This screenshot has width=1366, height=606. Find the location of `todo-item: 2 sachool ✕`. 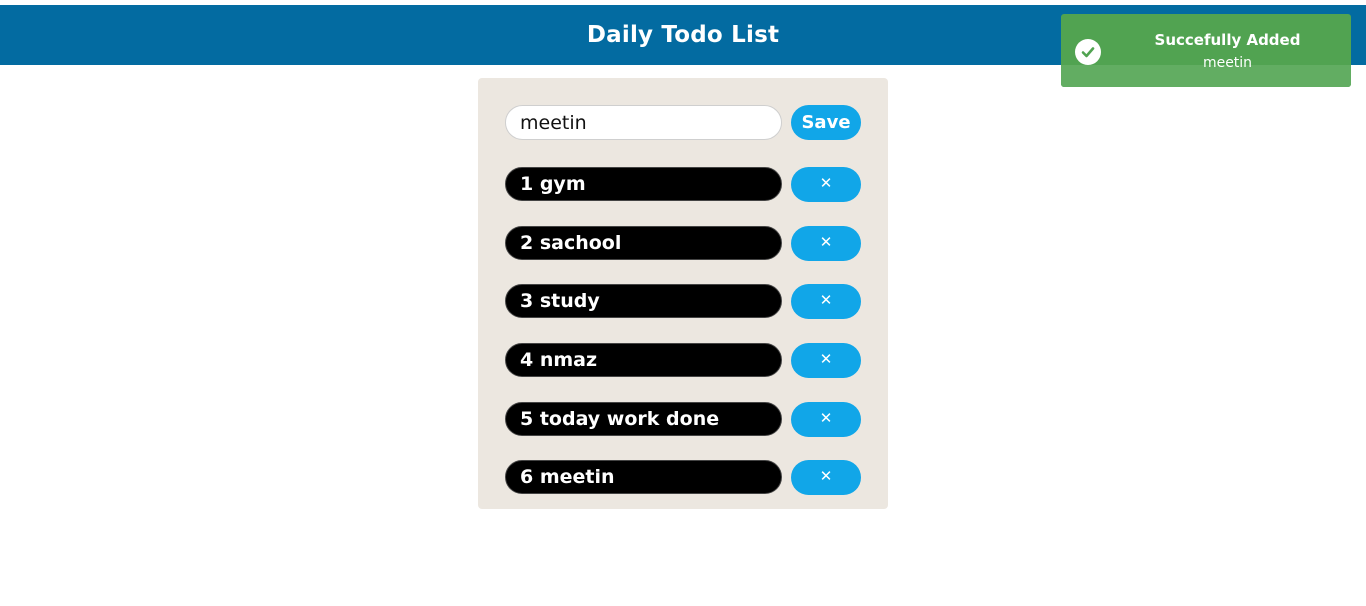

todo-item: 2 sachool ✕ is located at coordinates (683, 243).